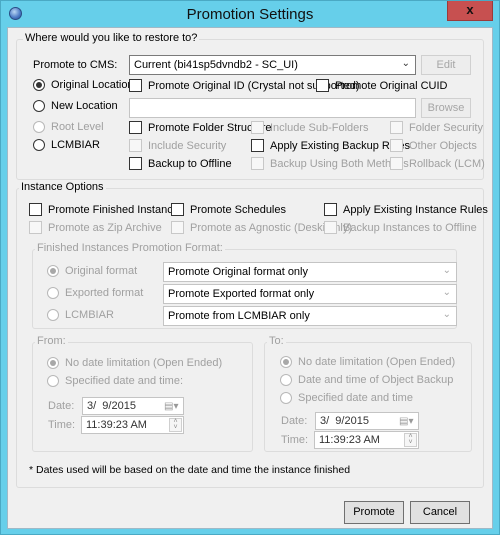 The height and width of the screenshot is (535, 500). I want to click on checkbox-other-objects: Other Objects, so click(433, 145).